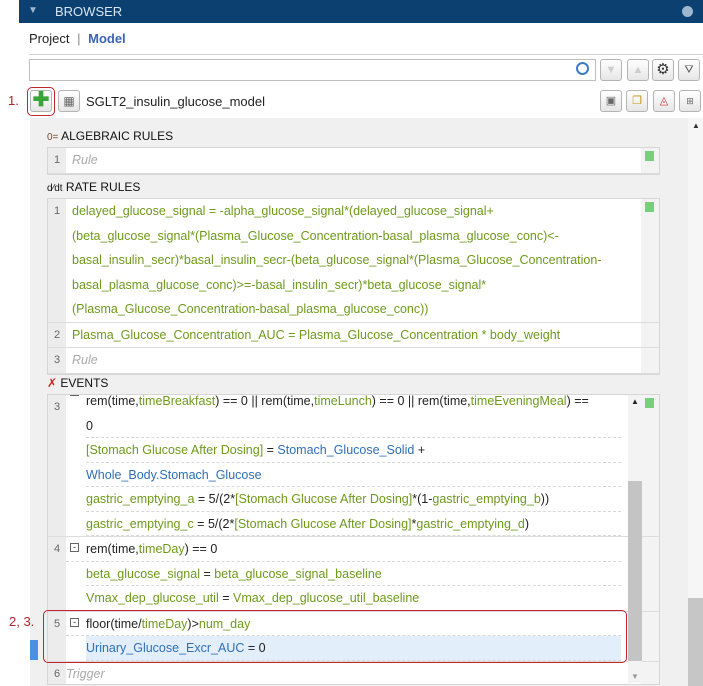 This screenshot has height=686, width=703. Describe the element at coordinates (611, 70) in the screenshot. I see `next-result-button: ▼` at that location.